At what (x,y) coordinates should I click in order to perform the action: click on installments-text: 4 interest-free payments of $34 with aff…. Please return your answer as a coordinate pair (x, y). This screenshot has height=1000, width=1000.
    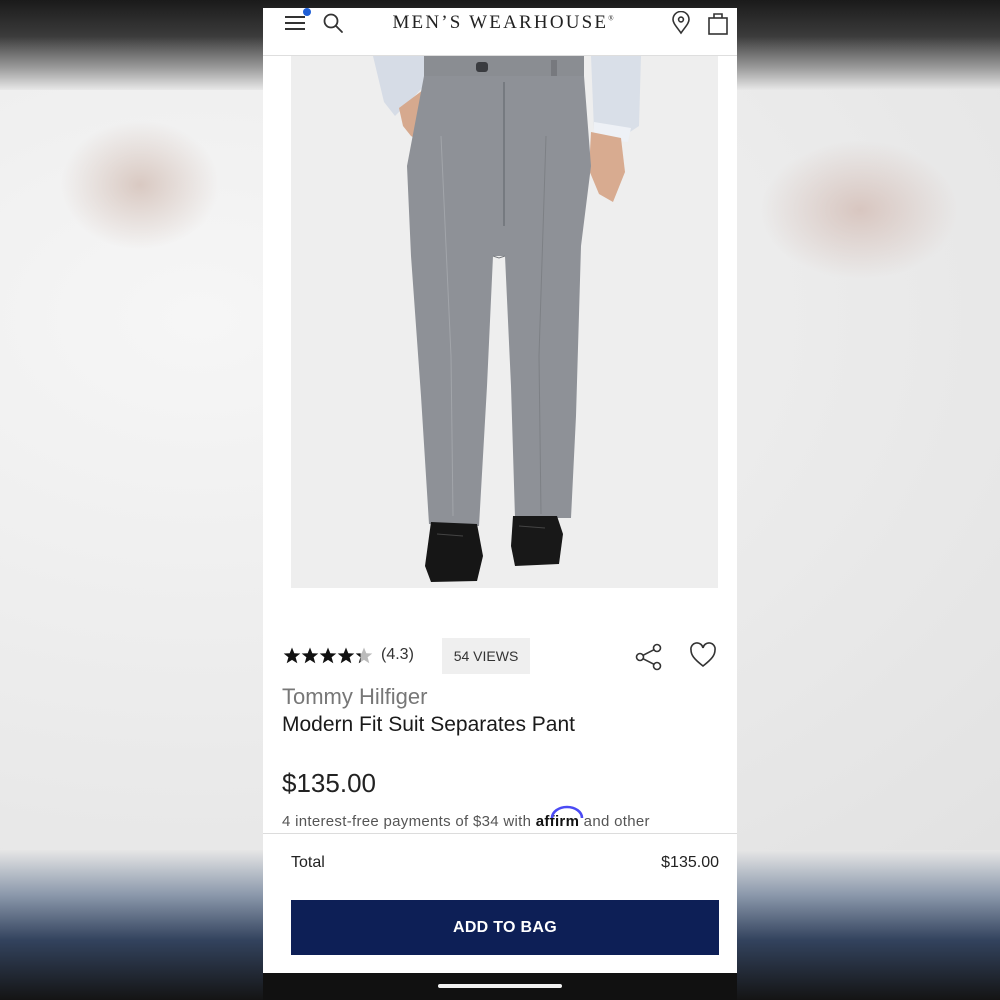
    Looking at the image, I should click on (507, 817).